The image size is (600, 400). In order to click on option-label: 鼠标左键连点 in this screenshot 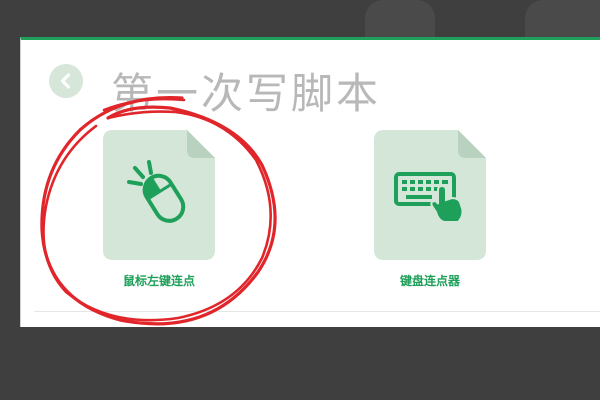, I will do `click(158, 281)`.